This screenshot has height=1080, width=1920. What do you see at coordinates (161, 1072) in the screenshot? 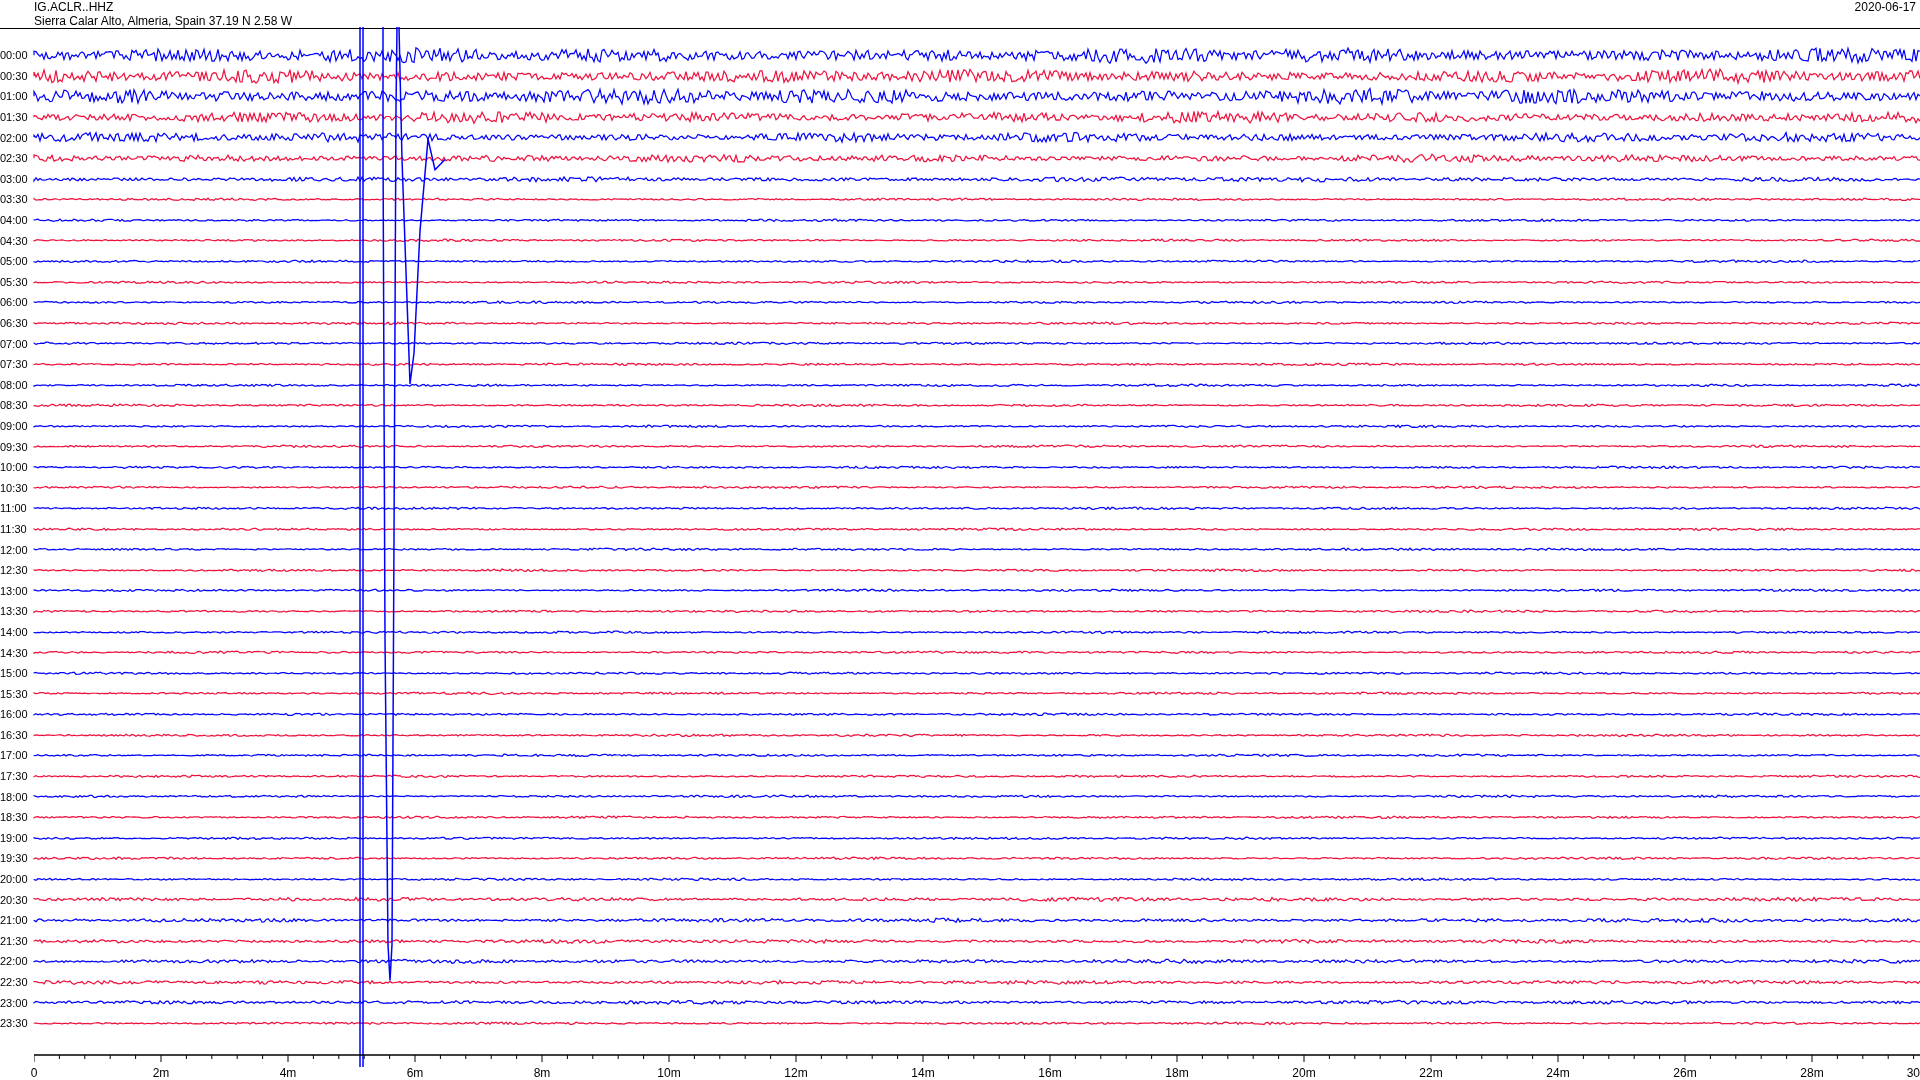
I see `axis-tick-label: 2m` at bounding box center [161, 1072].